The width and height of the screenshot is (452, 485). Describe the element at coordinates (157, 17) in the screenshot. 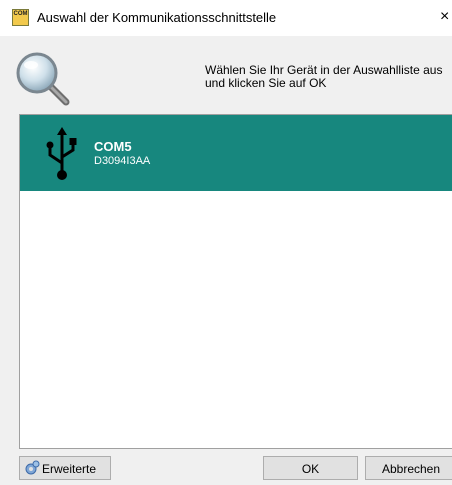

I see `window-title: Auswahl der Kommunikationsschnittstelle` at that location.